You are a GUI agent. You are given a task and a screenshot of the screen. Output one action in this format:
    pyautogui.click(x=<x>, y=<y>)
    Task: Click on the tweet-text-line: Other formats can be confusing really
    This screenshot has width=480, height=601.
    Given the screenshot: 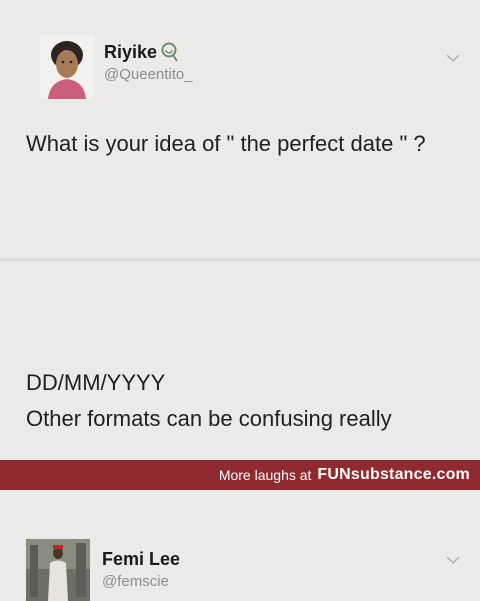 What is the action you would take?
    pyautogui.click(x=209, y=418)
    